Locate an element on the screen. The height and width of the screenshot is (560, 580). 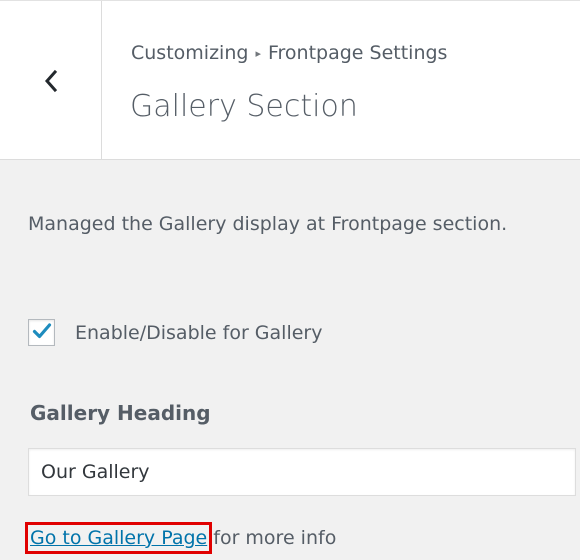
more-info-suffix: for more info is located at coordinates (272, 538).